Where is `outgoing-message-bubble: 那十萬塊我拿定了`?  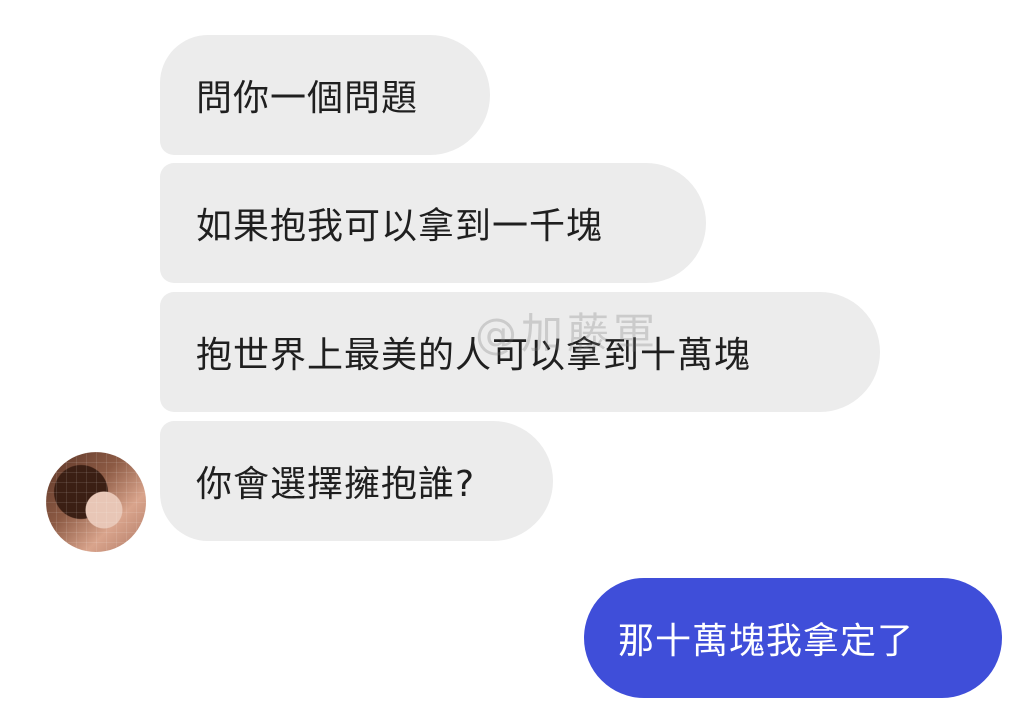
outgoing-message-bubble: 那十萬塊我拿定了 is located at coordinates (793, 638).